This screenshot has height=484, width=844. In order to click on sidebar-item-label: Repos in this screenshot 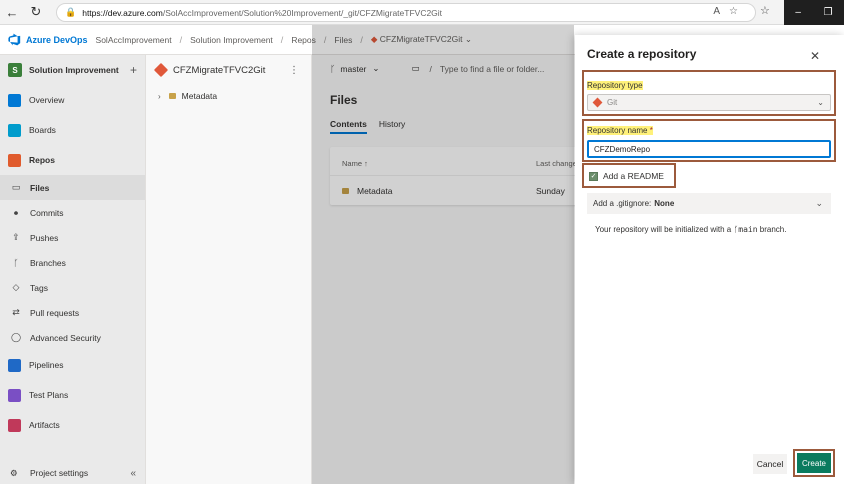, I will do `click(42, 160)`.